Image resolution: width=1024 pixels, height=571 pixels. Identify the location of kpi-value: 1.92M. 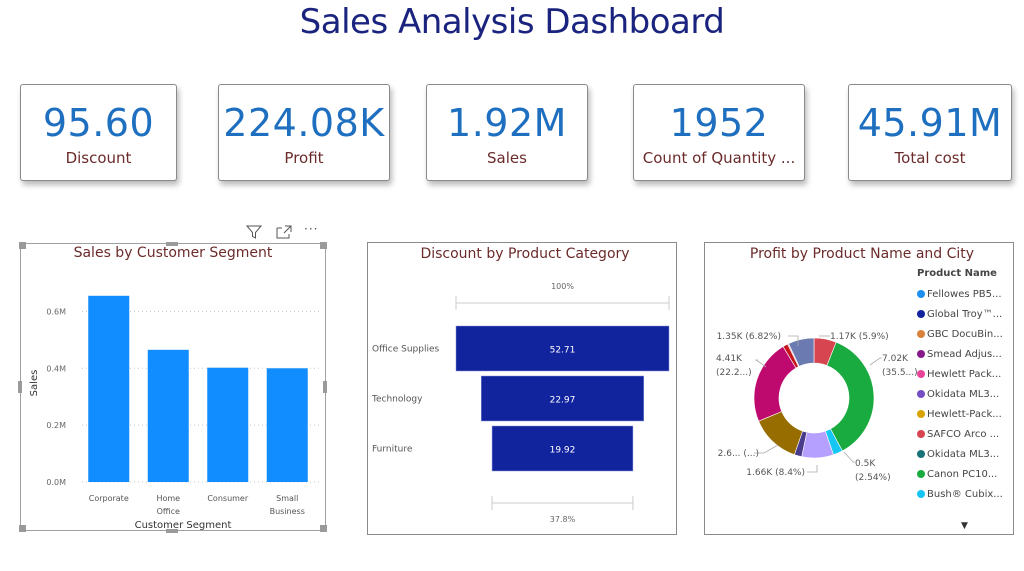
(507, 123).